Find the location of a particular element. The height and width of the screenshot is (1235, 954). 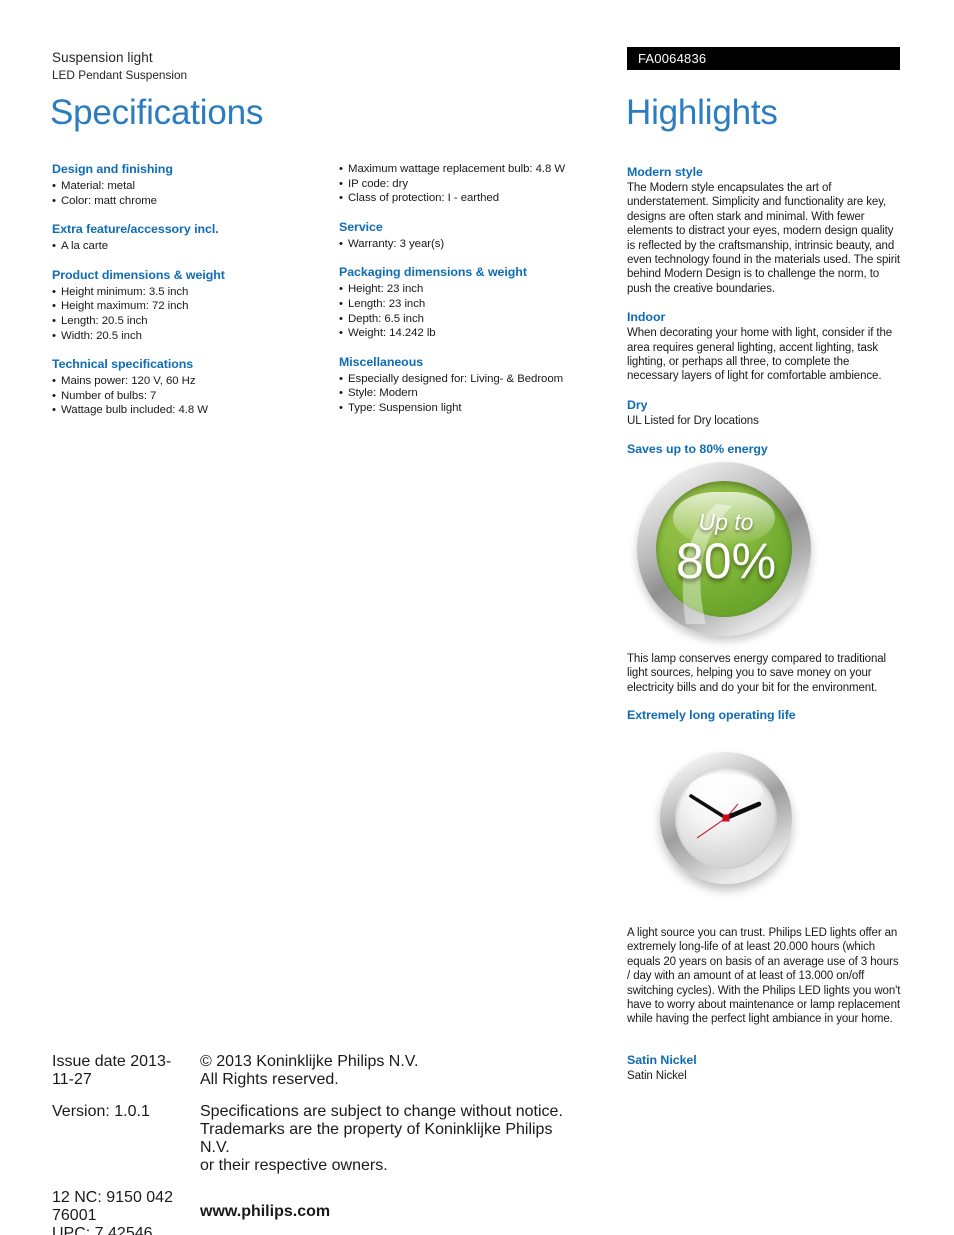

page-title-highlights: Highlights is located at coordinates (702, 112).